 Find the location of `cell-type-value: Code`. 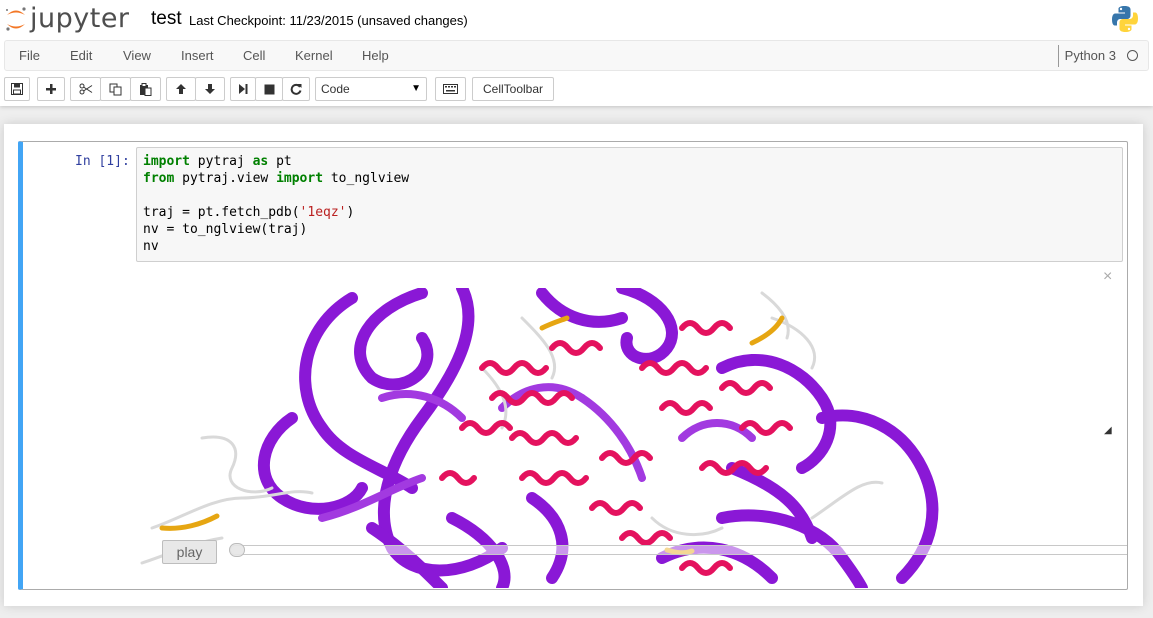

cell-type-value: Code is located at coordinates (335, 89).